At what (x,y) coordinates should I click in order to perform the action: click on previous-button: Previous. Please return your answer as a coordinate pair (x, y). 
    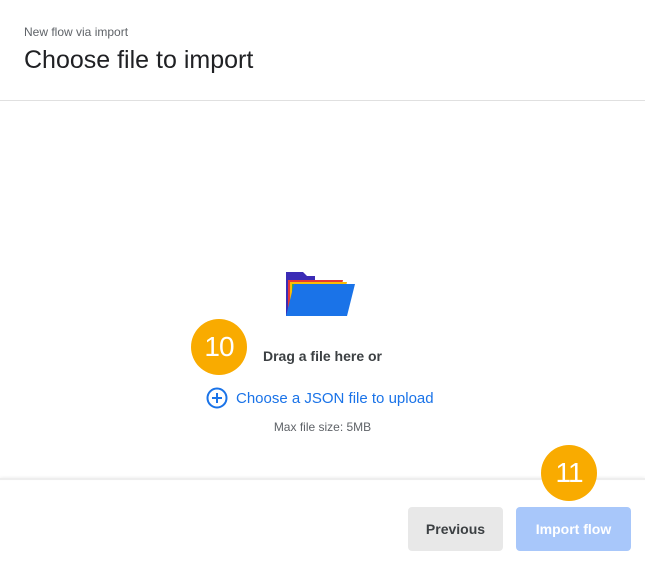
    Looking at the image, I should click on (455, 529).